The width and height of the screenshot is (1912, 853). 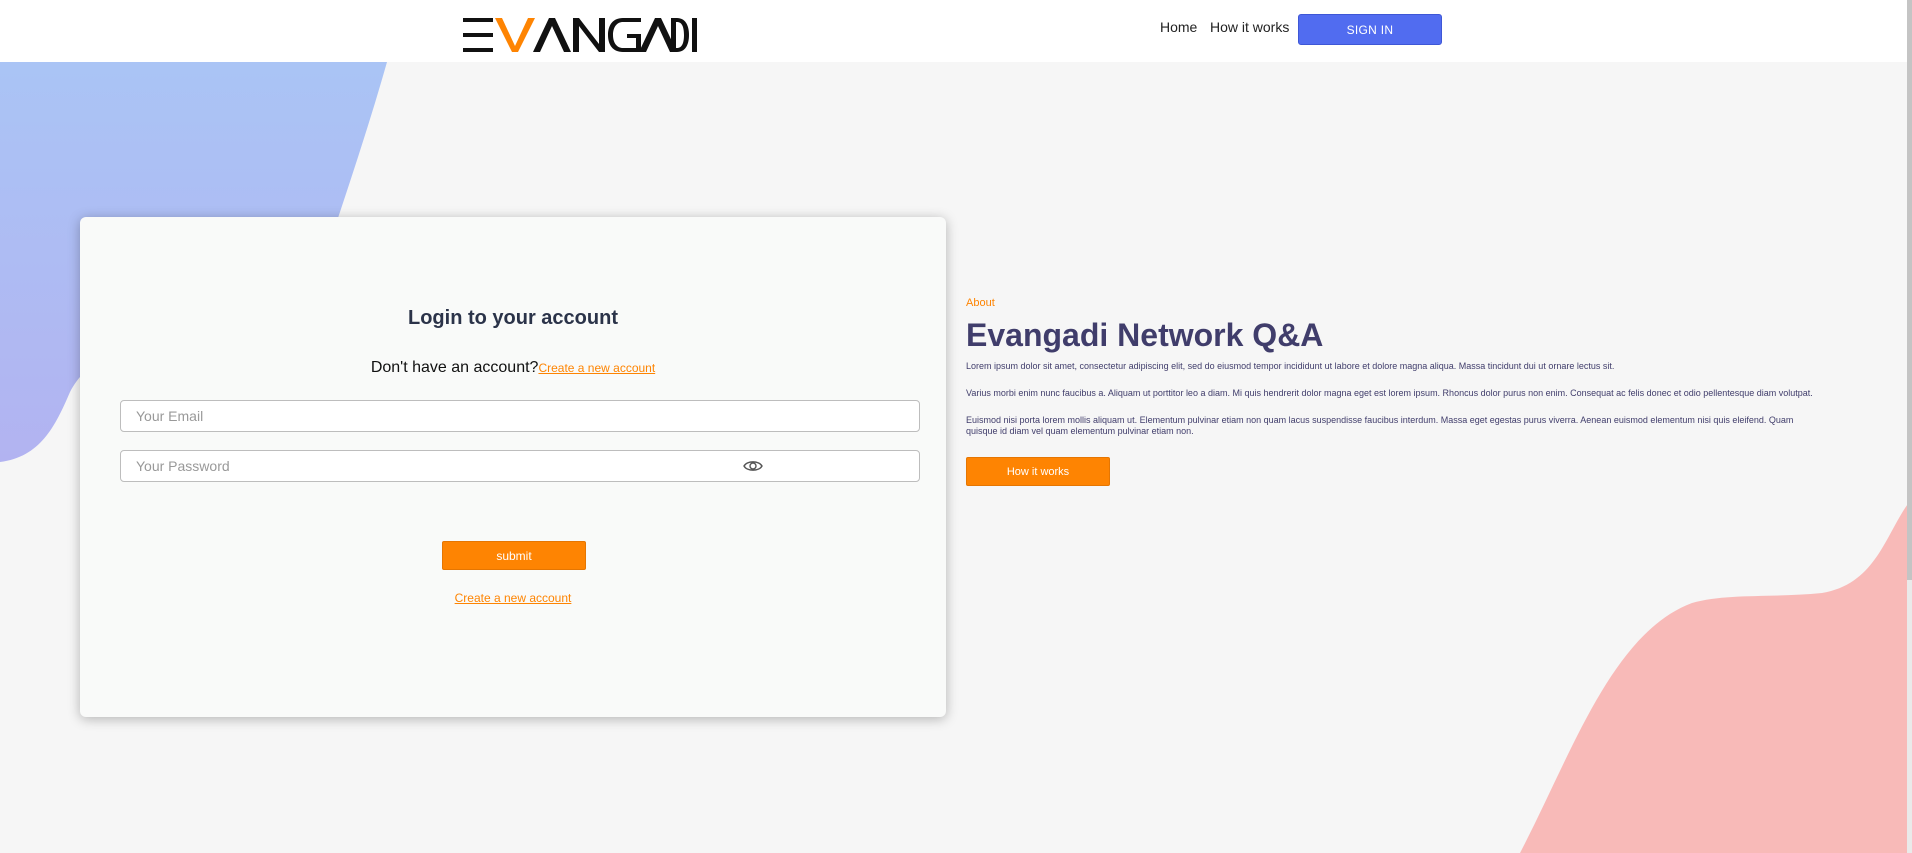 I want to click on create-account-link-bottom: Create a new account, so click(x=513, y=598).